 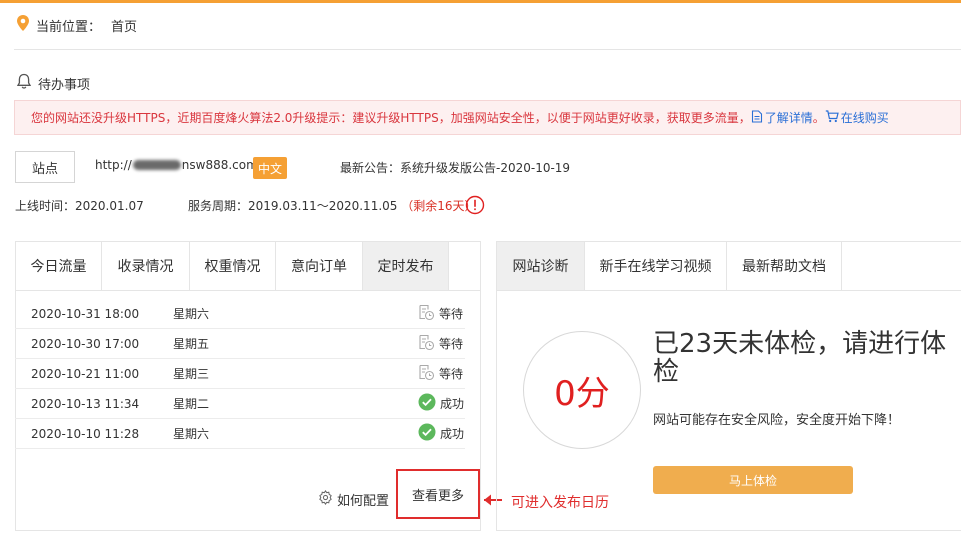 I want to click on table-row: 2020-10-21 11:00 星期三 等待, so click(x=240, y=374).